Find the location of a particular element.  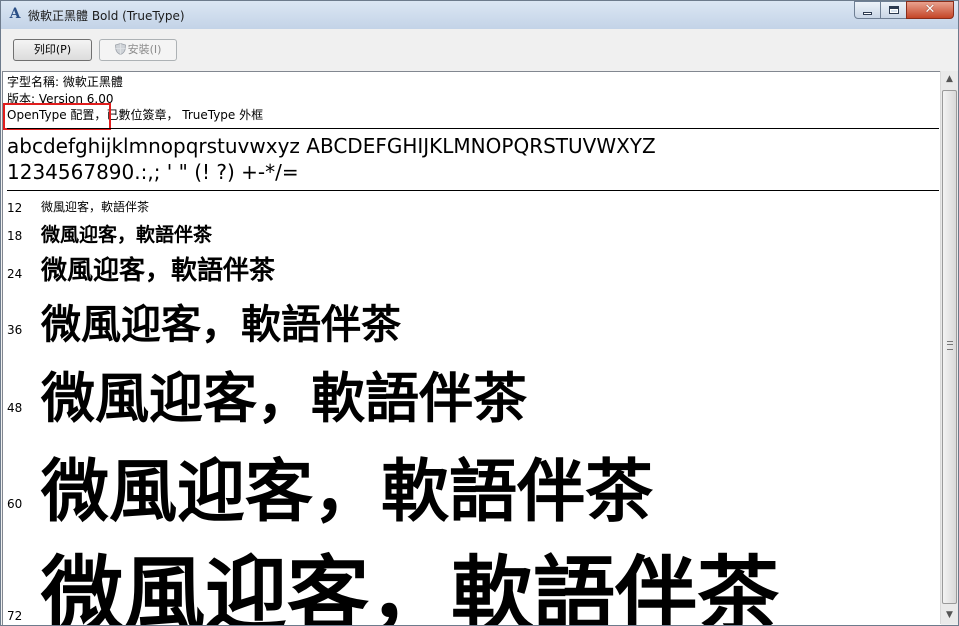

signature-outline-text: 已數位簽章， TrueType 外框 is located at coordinates (185, 115).